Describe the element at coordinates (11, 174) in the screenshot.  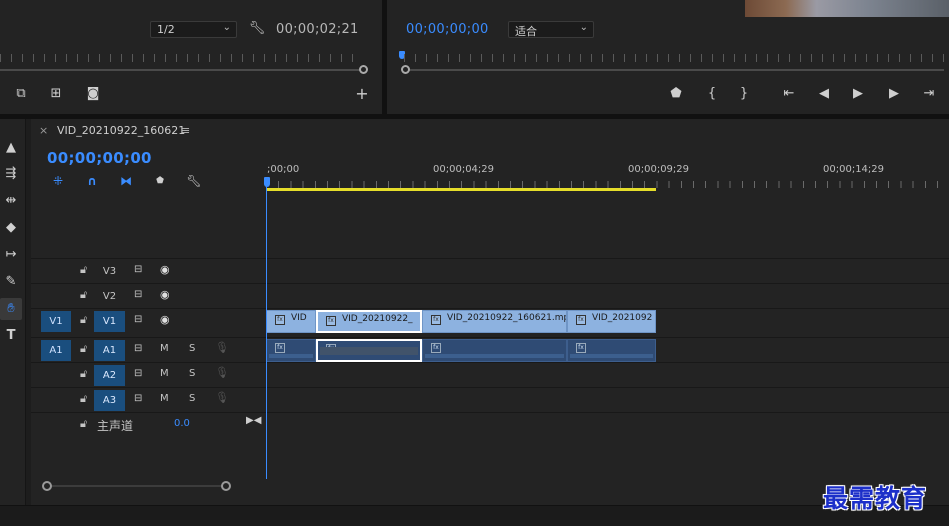
I see `track-select-icon: ⇶` at that location.